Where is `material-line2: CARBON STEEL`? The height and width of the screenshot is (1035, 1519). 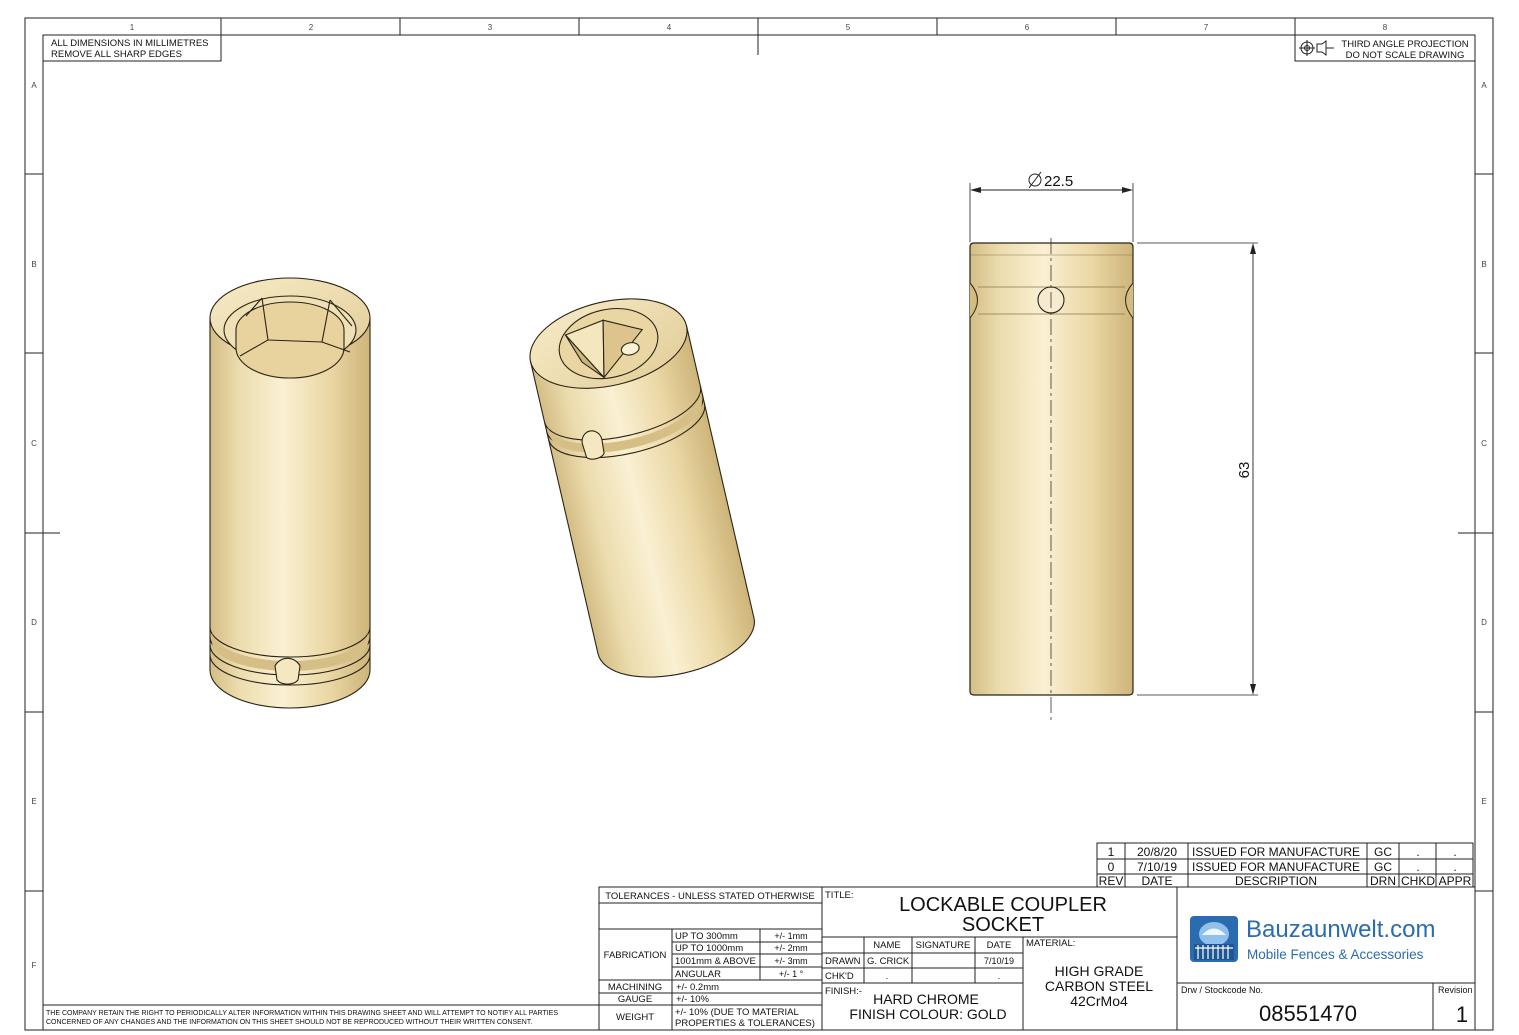 material-line2: CARBON STEEL is located at coordinates (1099, 986).